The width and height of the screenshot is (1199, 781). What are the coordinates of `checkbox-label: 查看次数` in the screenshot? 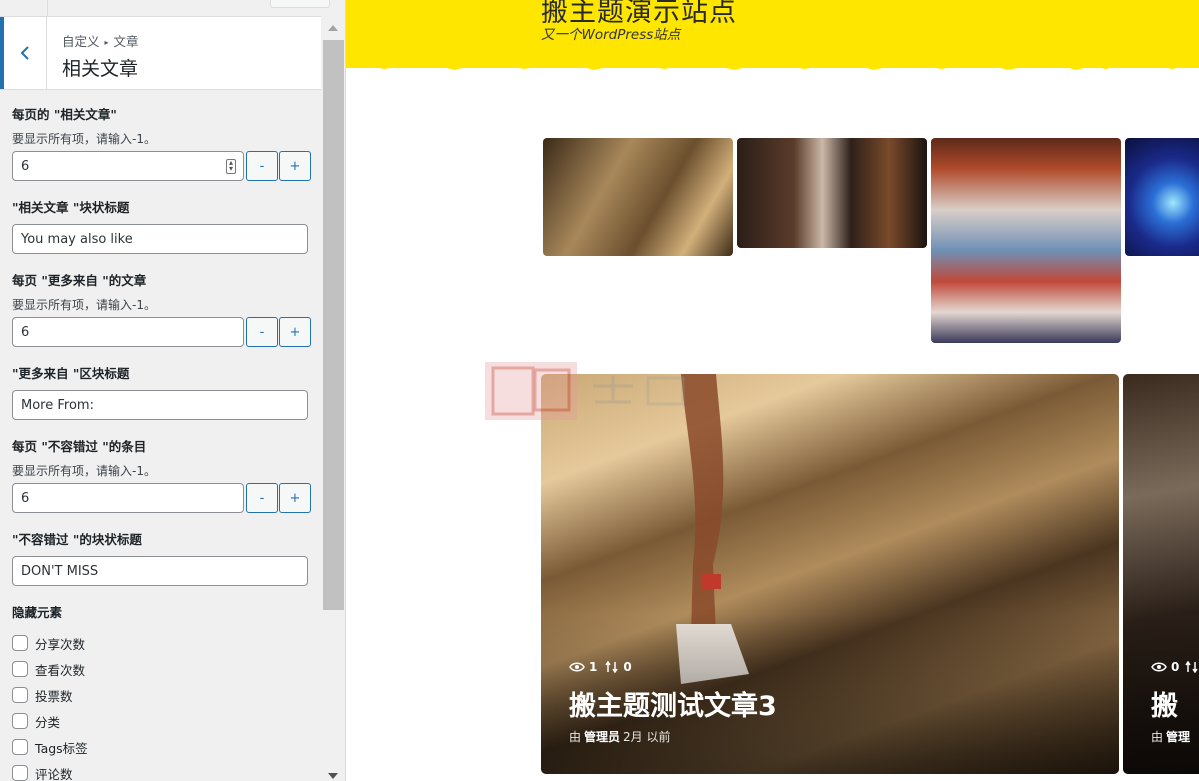 It's located at (60, 669).